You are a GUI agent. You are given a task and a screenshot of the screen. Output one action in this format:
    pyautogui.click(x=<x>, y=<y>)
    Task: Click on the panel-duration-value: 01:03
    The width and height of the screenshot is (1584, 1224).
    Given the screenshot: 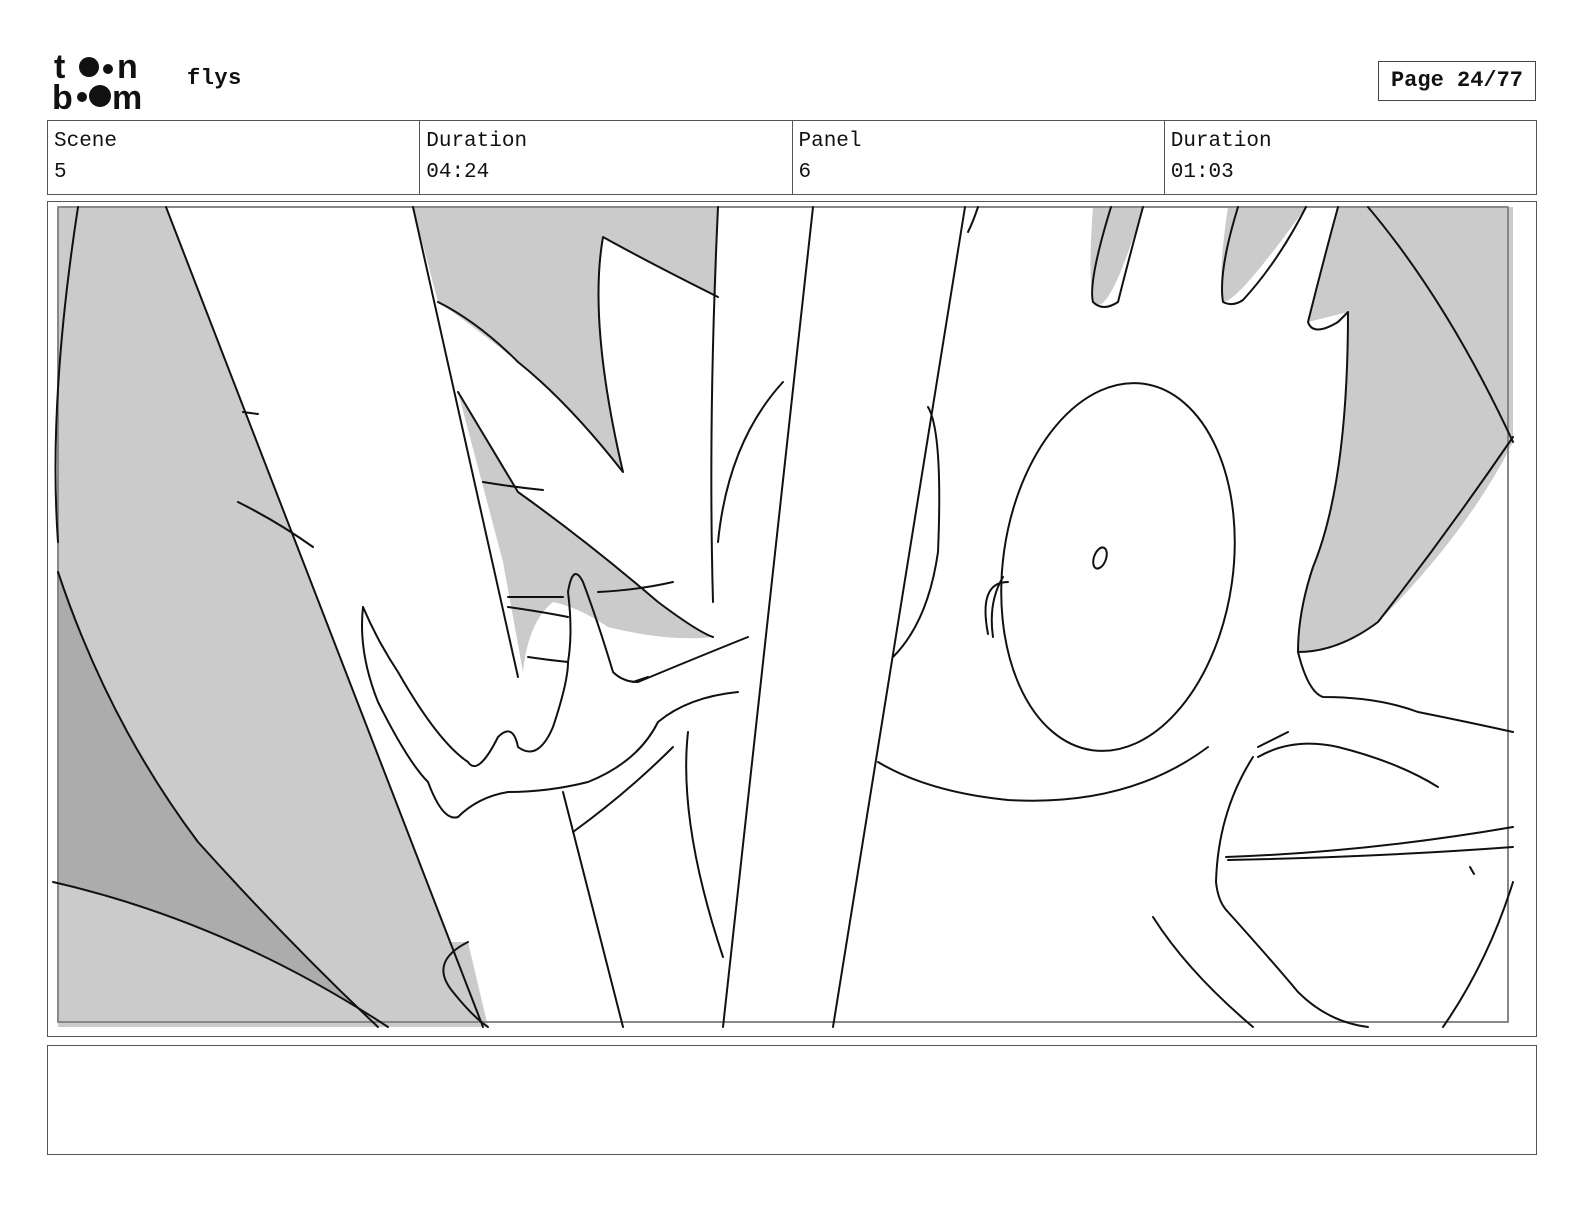 What is the action you would take?
    pyautogui.click(x=1202, y=172)
    